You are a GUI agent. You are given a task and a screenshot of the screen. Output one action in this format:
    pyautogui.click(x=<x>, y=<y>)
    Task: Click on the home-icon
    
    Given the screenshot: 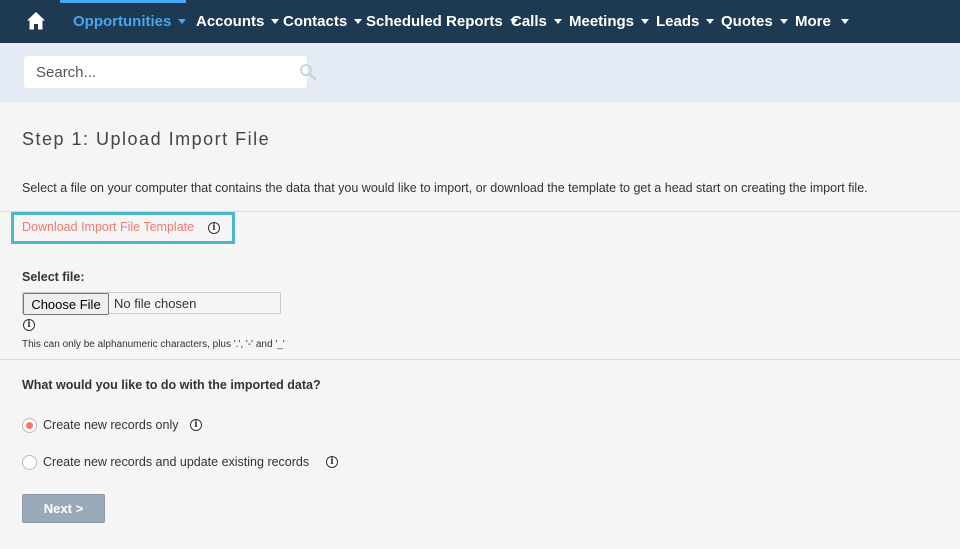 What is the action you would take?
    pyautogui.click(x=36, y=21)
    